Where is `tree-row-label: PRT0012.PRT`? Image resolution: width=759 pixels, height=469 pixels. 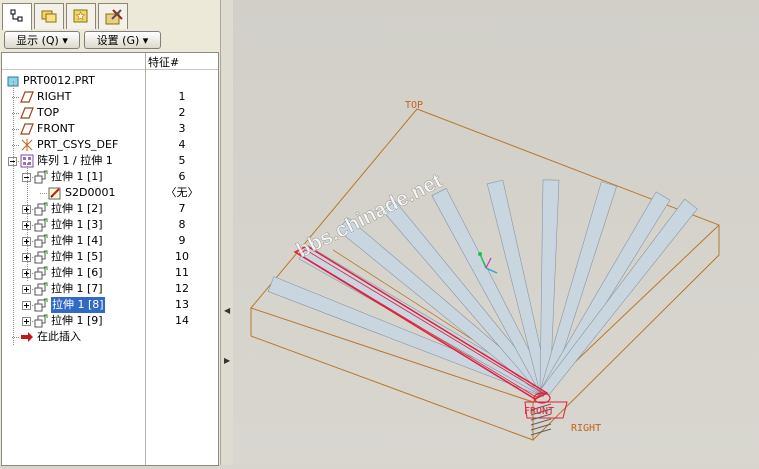
tree-row-label: PRT0012.PRT is located at coordinates (59, 80).